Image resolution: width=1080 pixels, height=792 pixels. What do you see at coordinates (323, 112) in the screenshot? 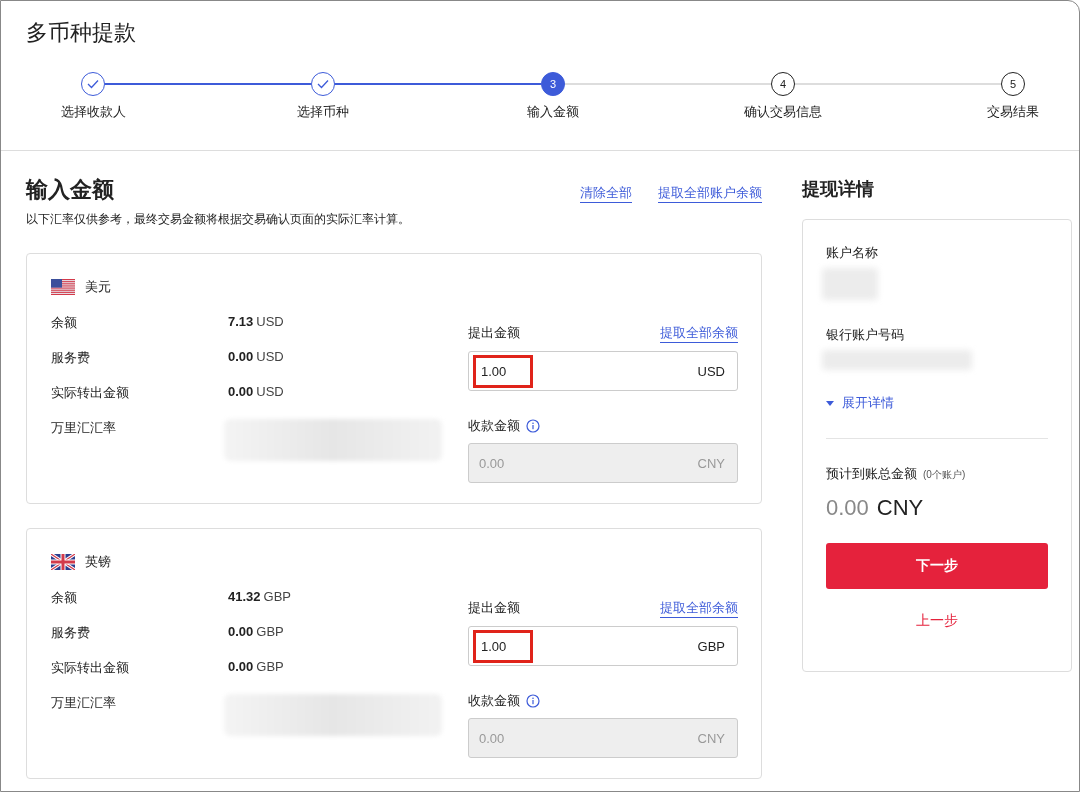
I see `step-label: 选择币种` at bounding box center [323, 112].